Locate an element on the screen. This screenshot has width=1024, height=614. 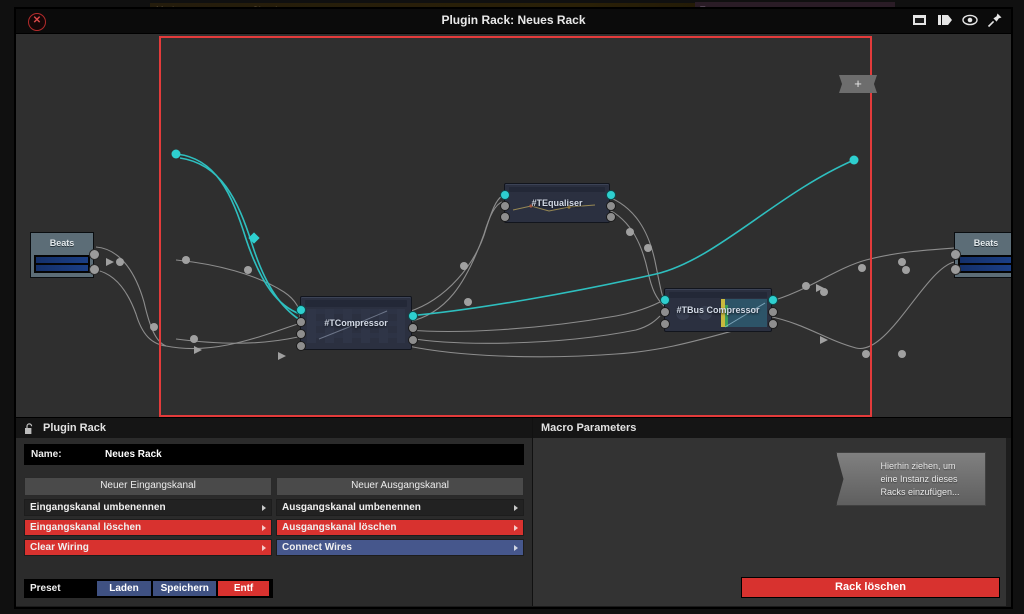
pin-icon is located at coordinates (995, 20).